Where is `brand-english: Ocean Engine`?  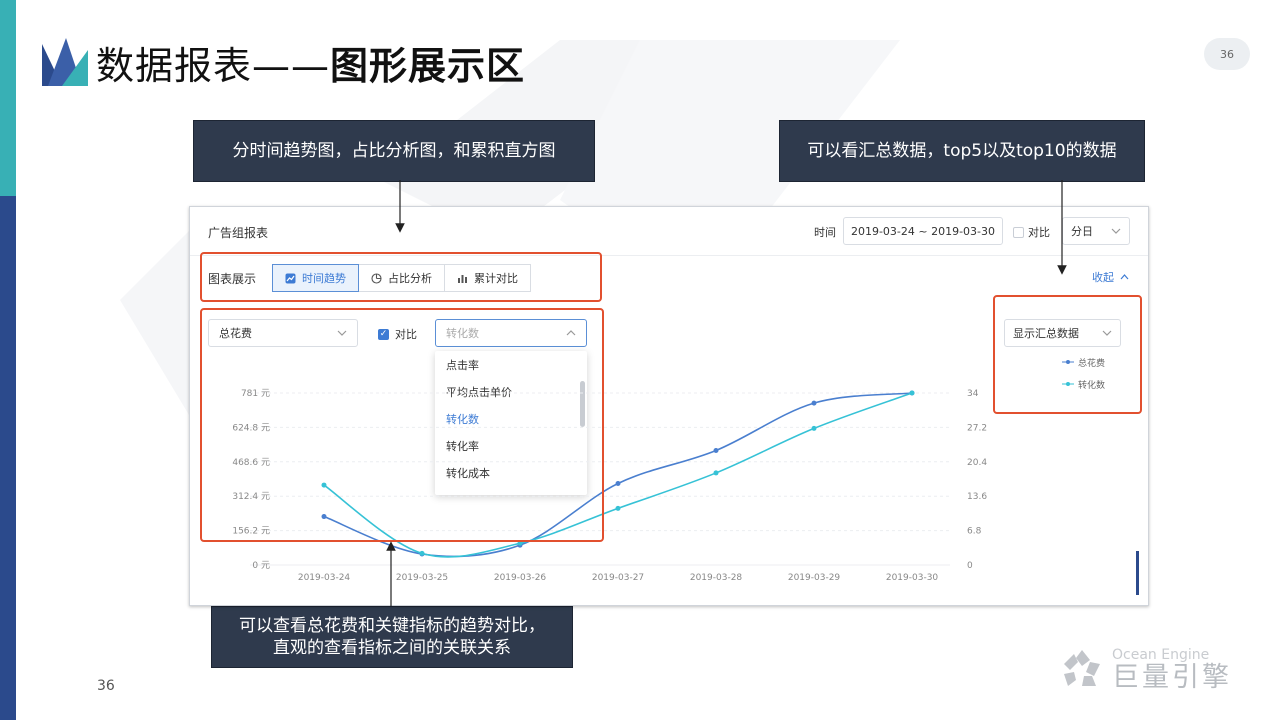 brand-english: Ocean Engine is located at coordinates (1161, 655).